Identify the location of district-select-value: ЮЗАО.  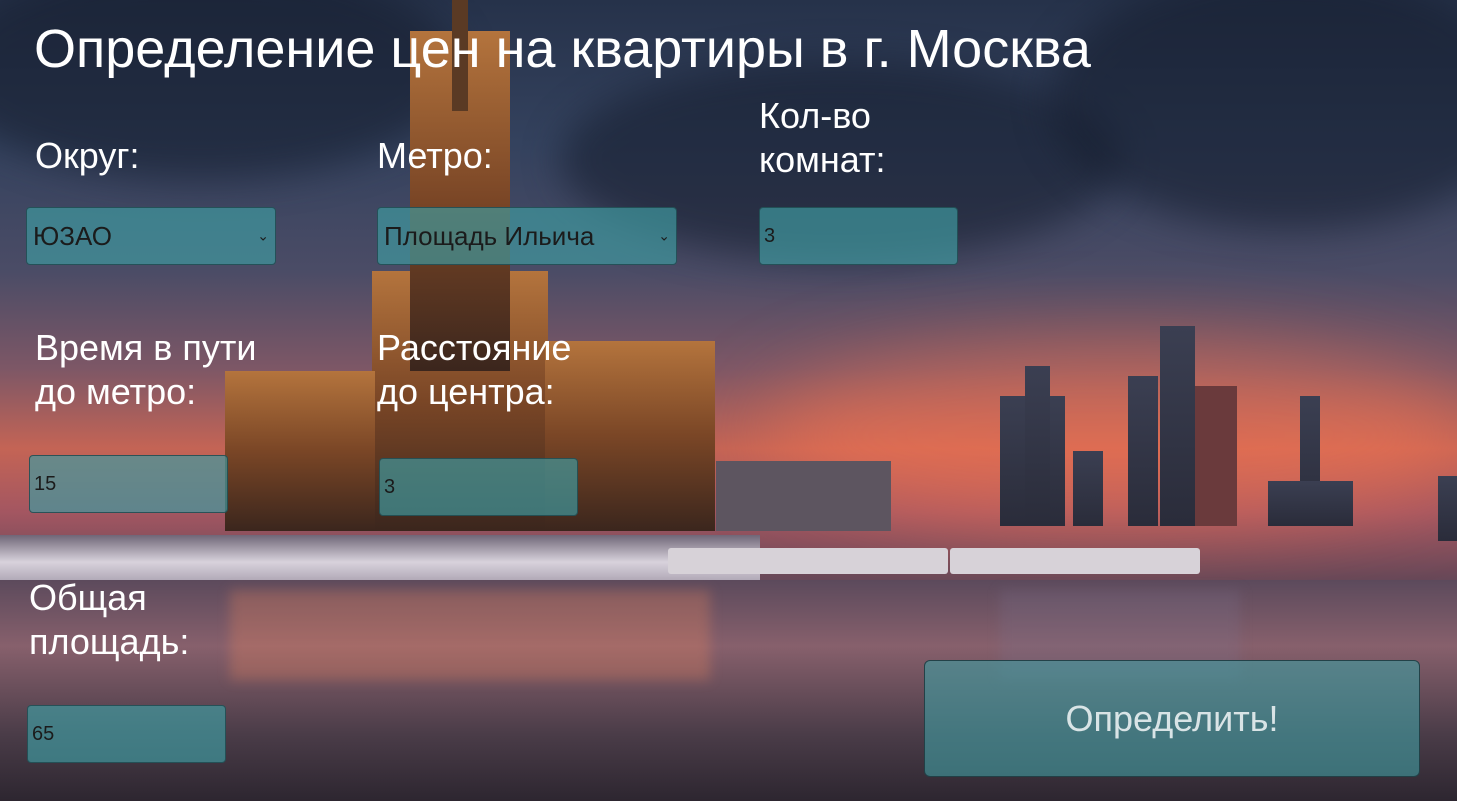
(72, 235).